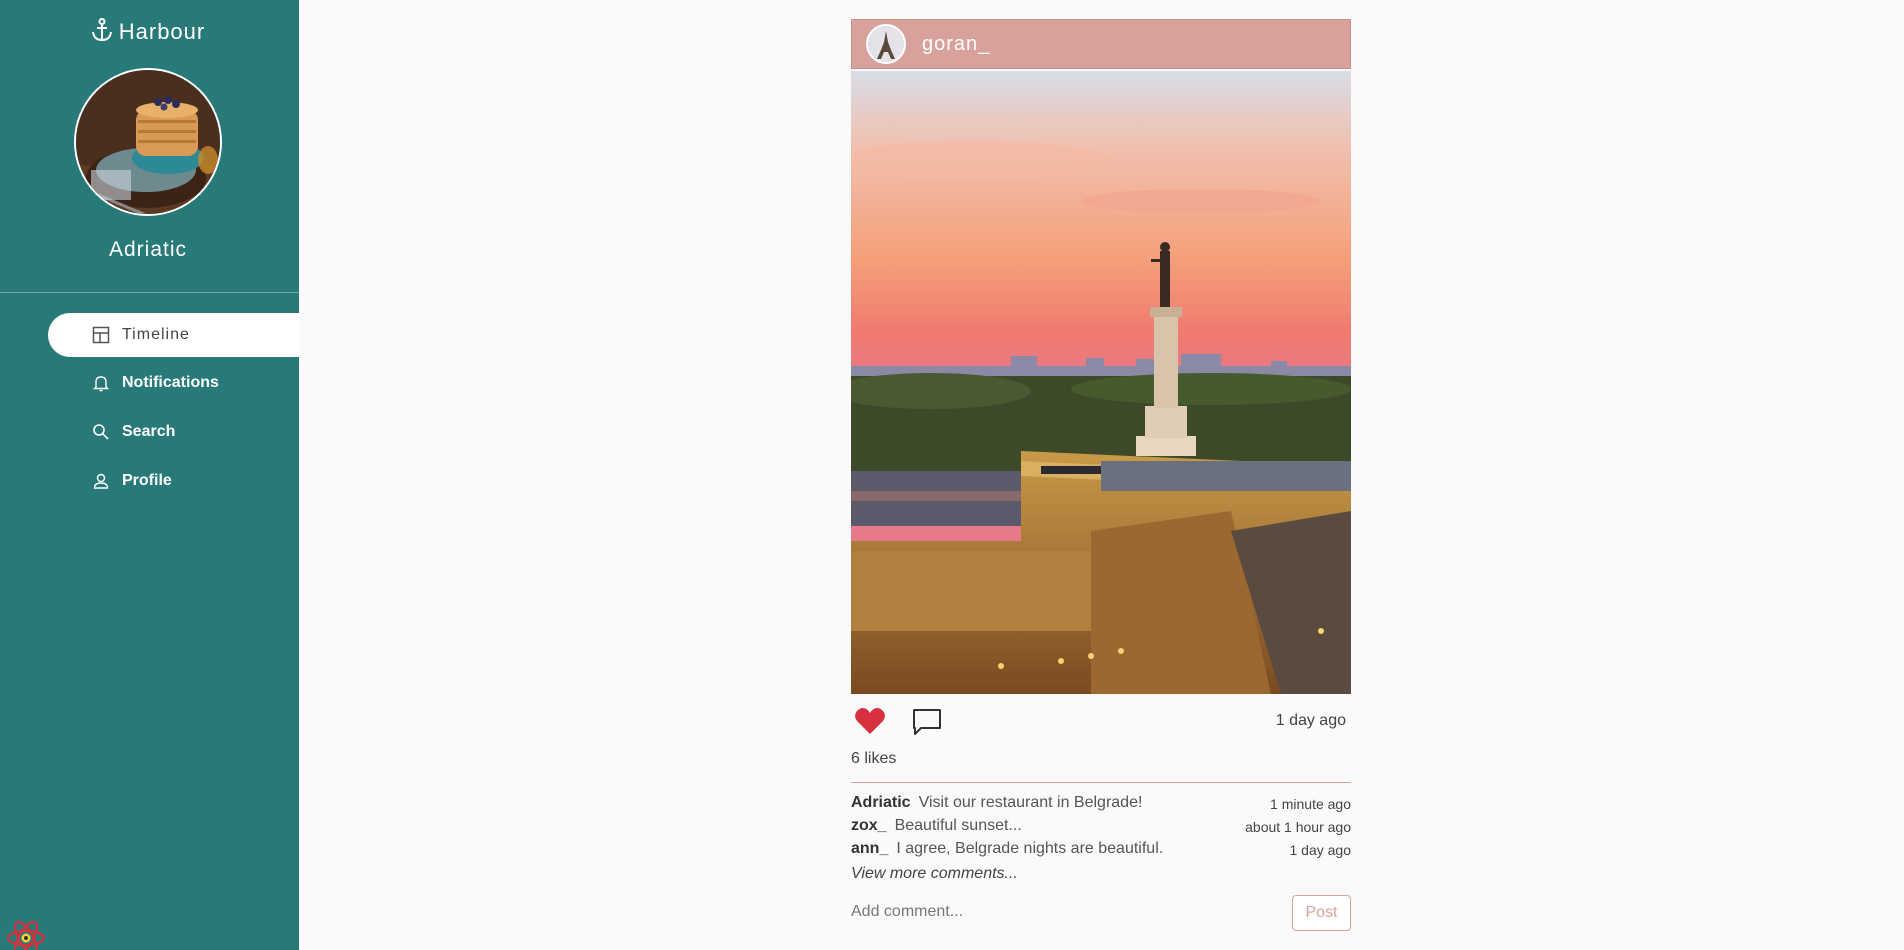  What do you see at coordinates (101, 481) in the screenshot?
I see `user-icon` at bounding box center [101, 481].